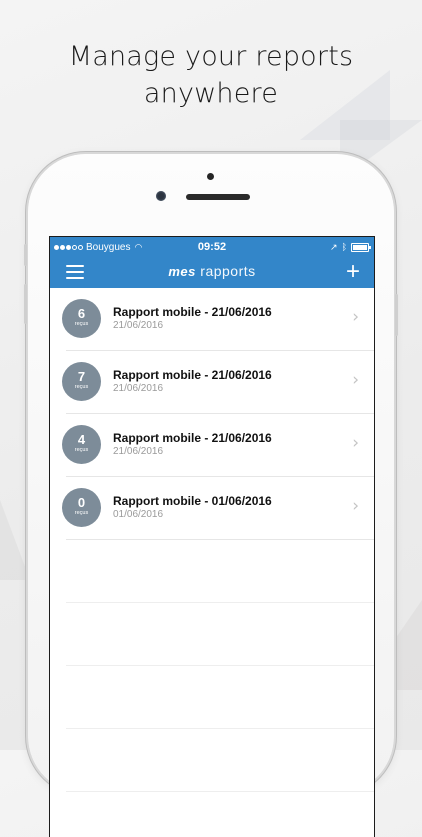 The width and height of the screenshot is (422, 837). I want to click on report-title: Rapport mobile - 01/06/2016, so click(192, 501).